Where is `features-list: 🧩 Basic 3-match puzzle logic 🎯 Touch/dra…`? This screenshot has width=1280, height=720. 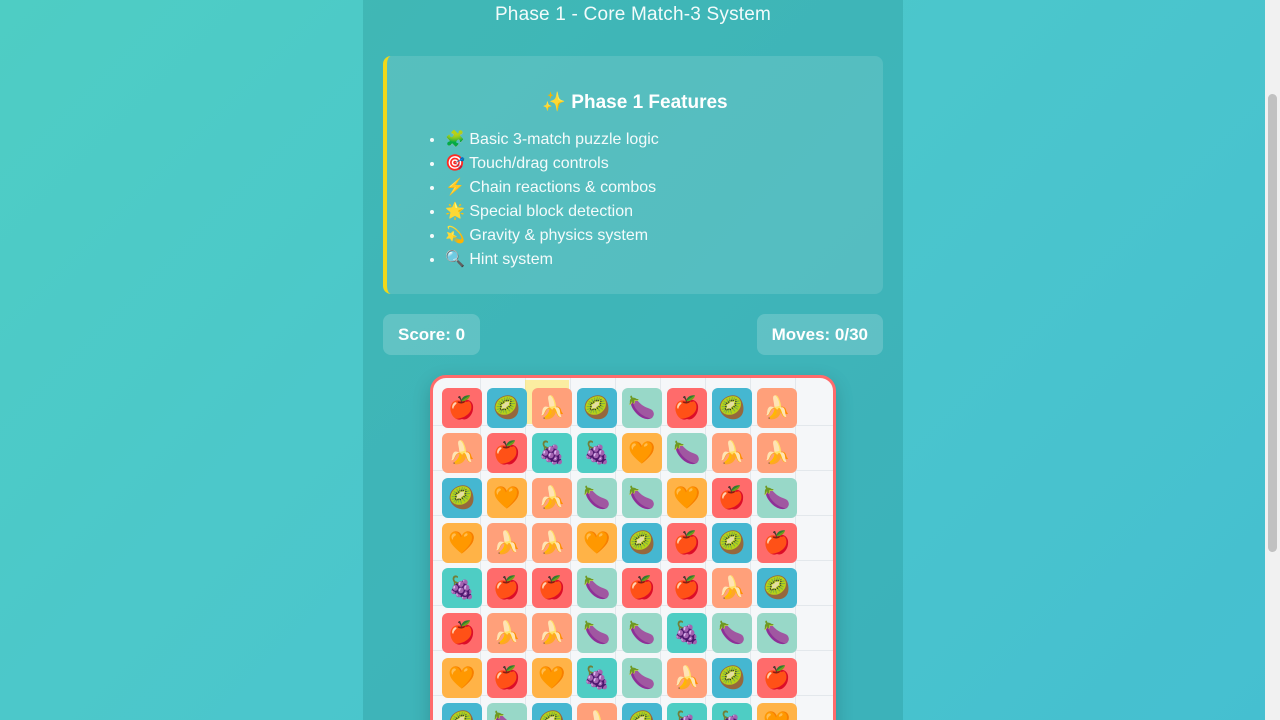
features-list: 🧩 Basic 3-match puzzle logic 🎯 Touch/dra… is located at coordinates (542, 200).